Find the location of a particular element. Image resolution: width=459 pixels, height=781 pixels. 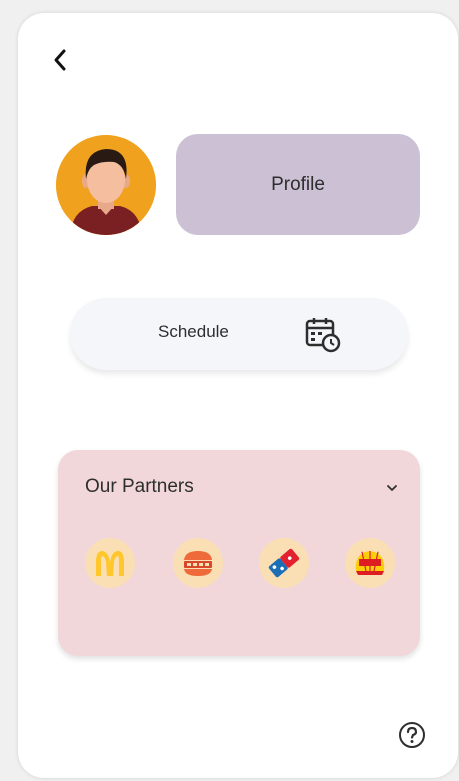

dominos-logo-icon is located at coordinates (284, 563).